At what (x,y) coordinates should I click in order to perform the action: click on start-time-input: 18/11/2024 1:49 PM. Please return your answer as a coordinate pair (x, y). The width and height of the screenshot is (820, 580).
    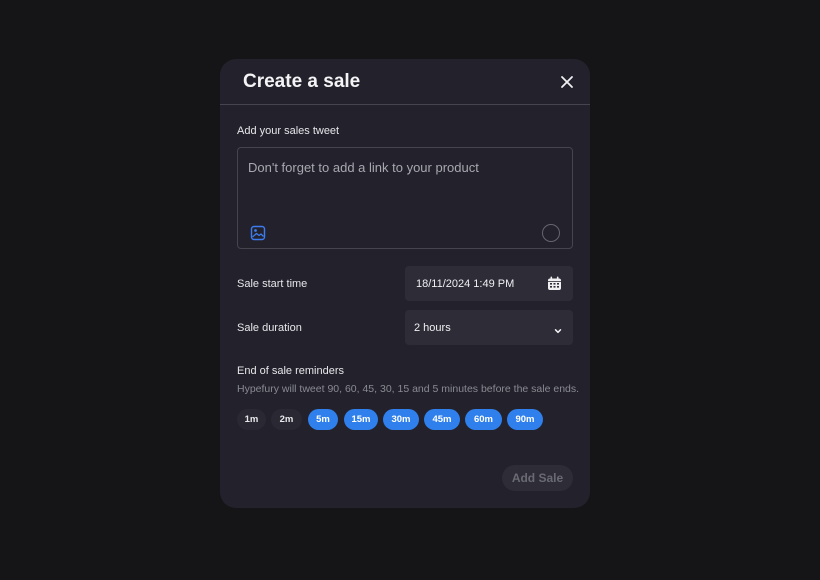
    Looking at the image, I should click on (489, 283).